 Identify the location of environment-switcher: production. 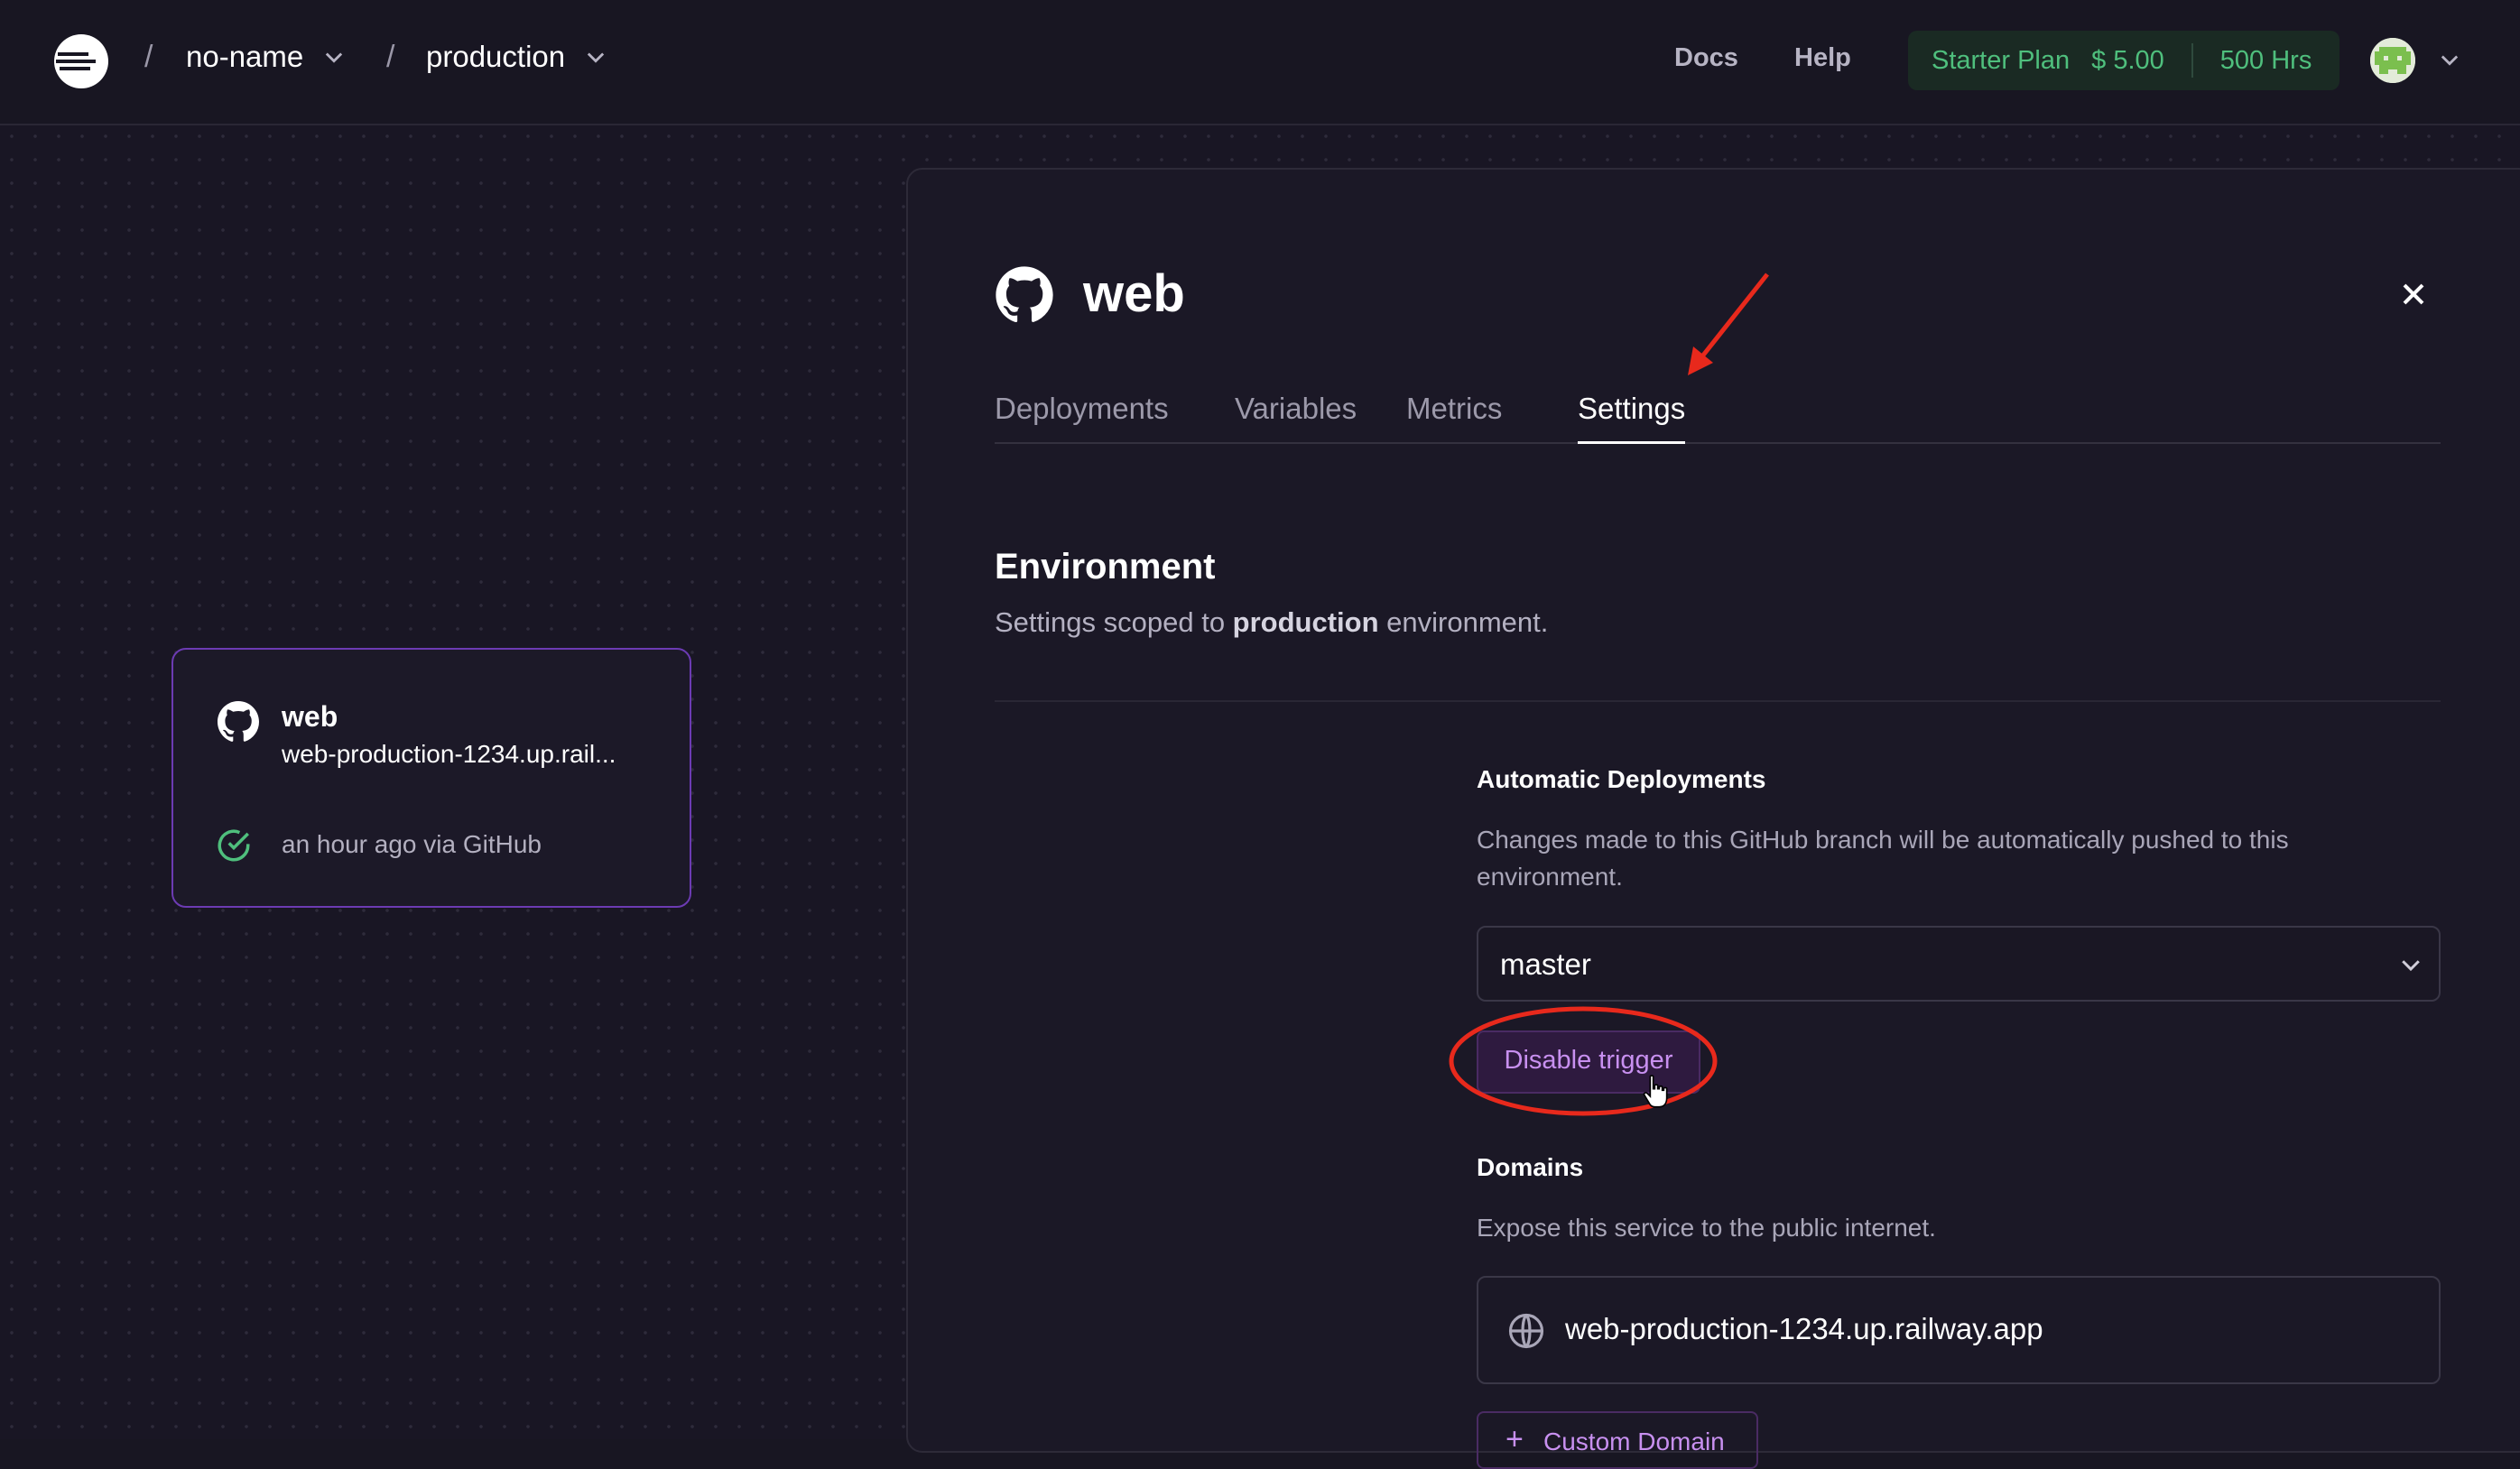
(517, 57).